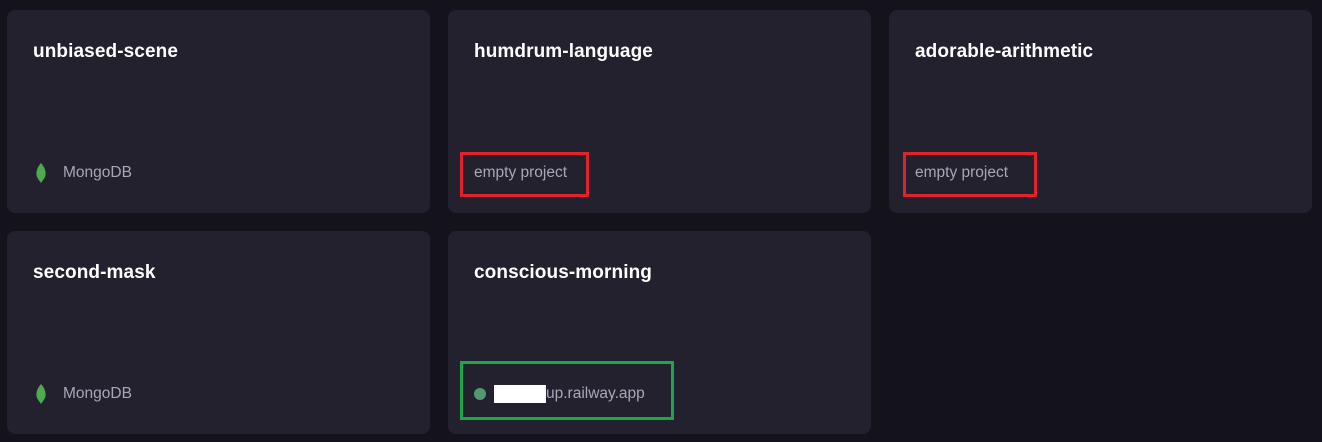 The height and width of the screenshot is (442, 1322). Describe the element at coordinates (563, 272) in the screenshot. I see `project-name: conscious-morning` at that location.